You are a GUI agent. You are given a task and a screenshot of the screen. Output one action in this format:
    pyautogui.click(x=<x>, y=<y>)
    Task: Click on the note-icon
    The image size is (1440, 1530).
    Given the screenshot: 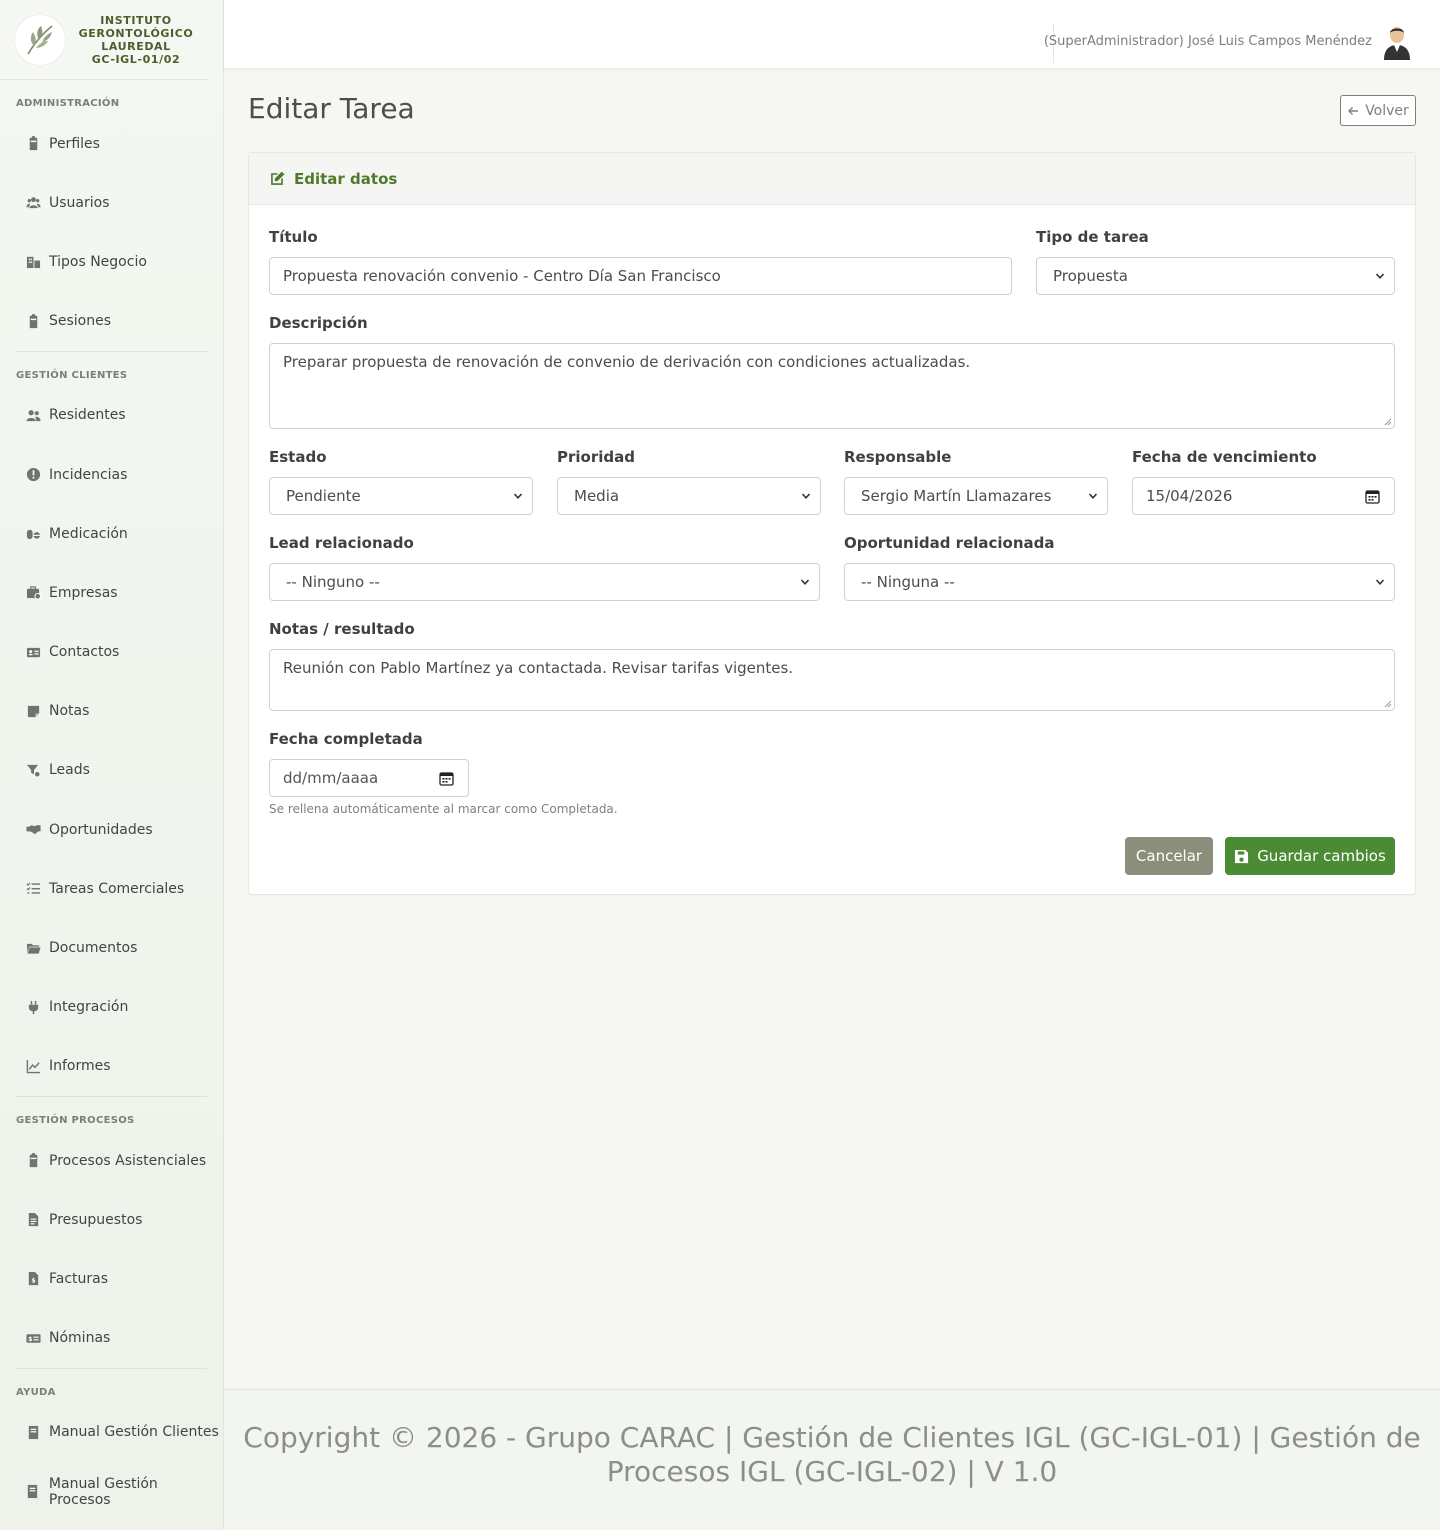 What is the action you would take?
    pyautogui.click(x=33, y=711)
    